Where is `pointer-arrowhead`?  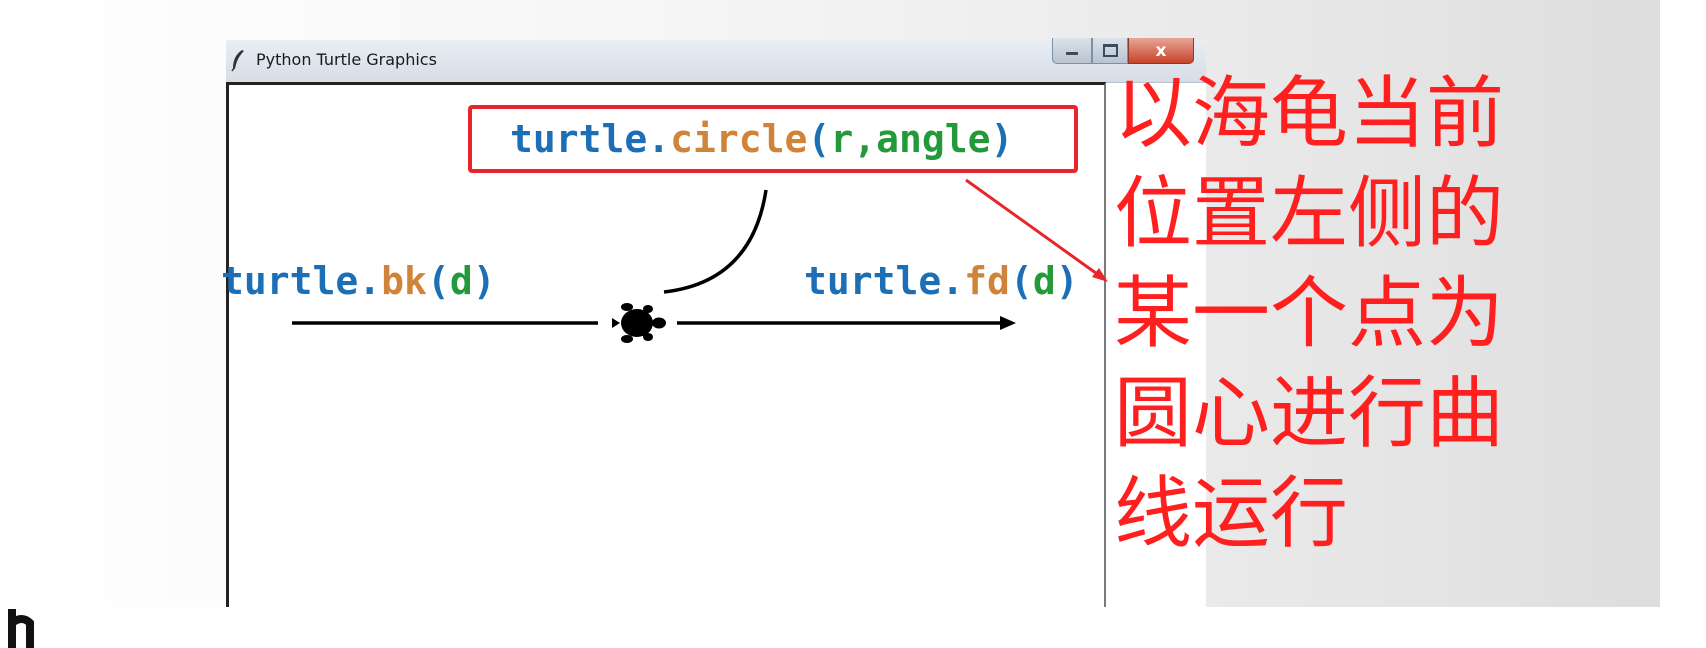 pointer-arrowhead is located at coordinates (1100, 275).